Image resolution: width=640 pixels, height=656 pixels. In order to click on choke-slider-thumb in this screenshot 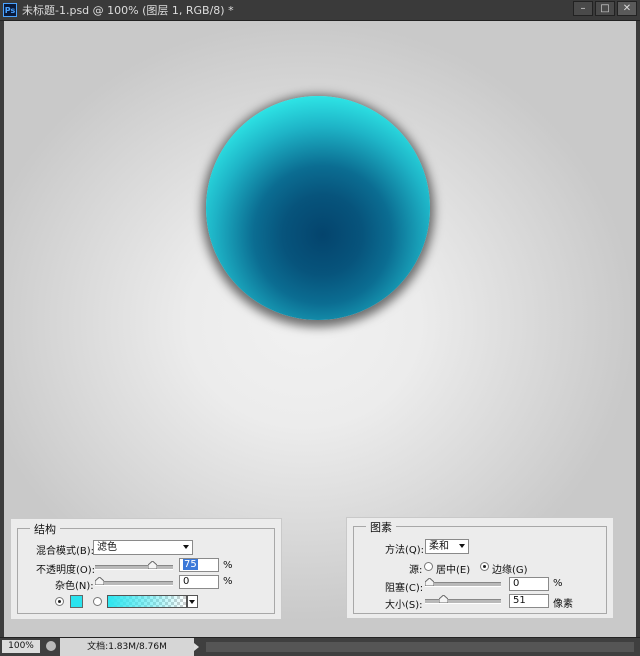, I will do `click(429, 582)`.